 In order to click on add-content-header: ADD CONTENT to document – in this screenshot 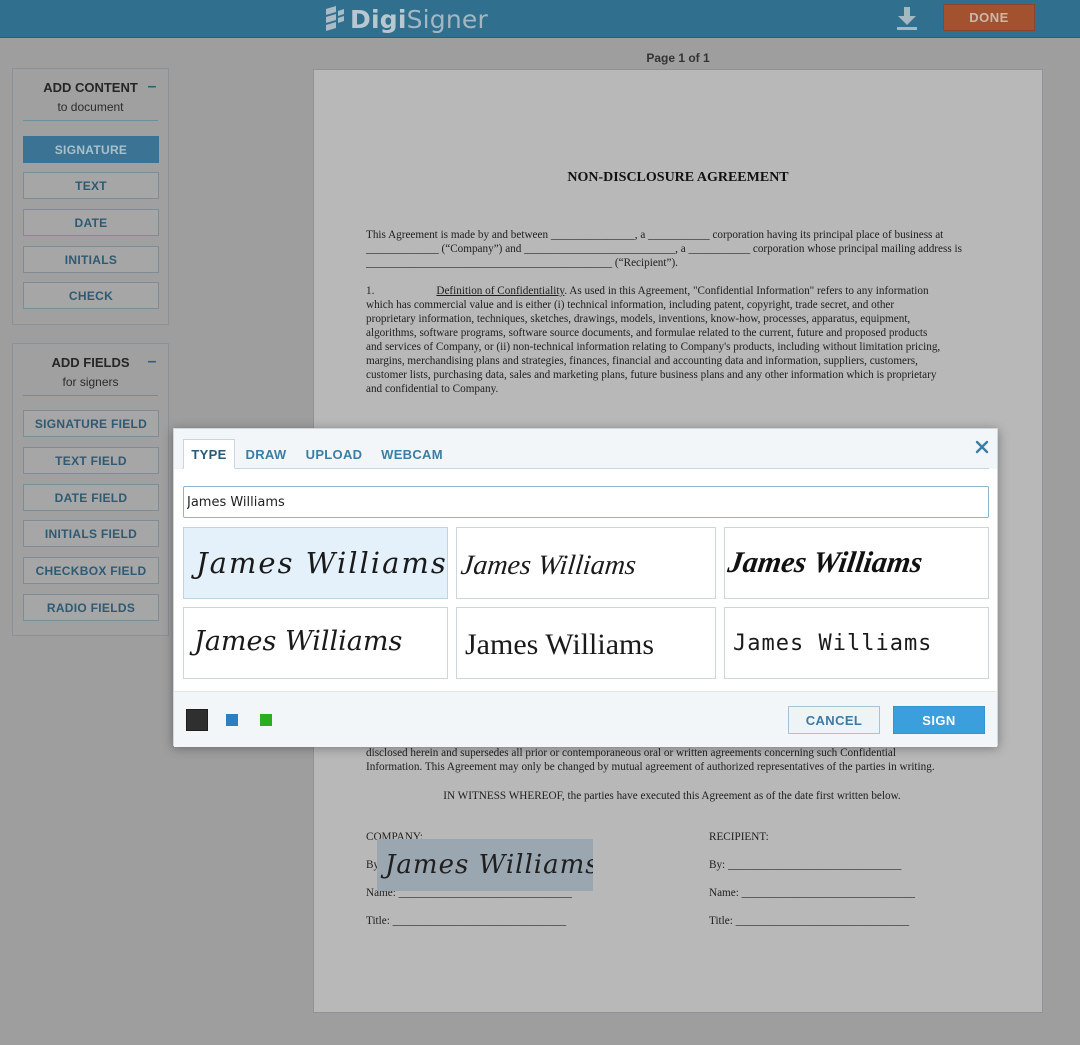, I will do `click(90, 95)`.